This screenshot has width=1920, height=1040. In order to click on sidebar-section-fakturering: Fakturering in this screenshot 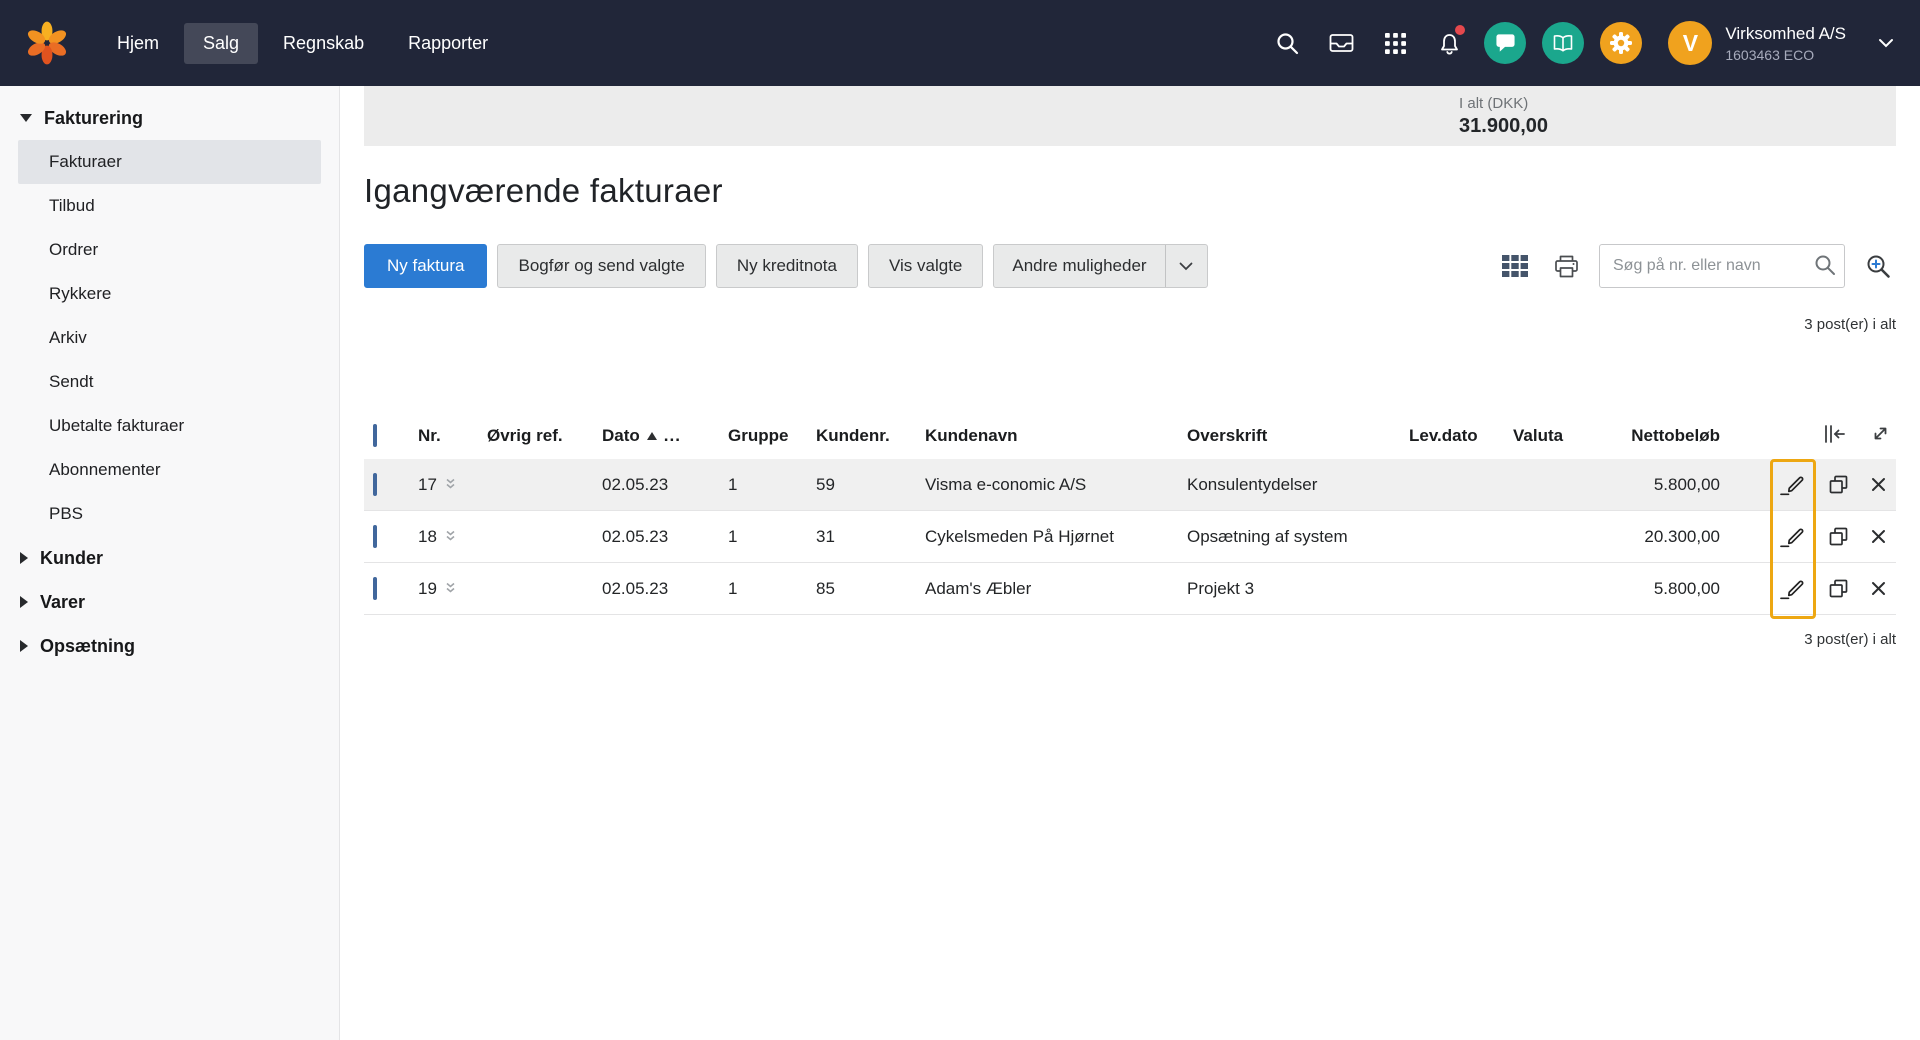, I will do `click(169, 118)`.